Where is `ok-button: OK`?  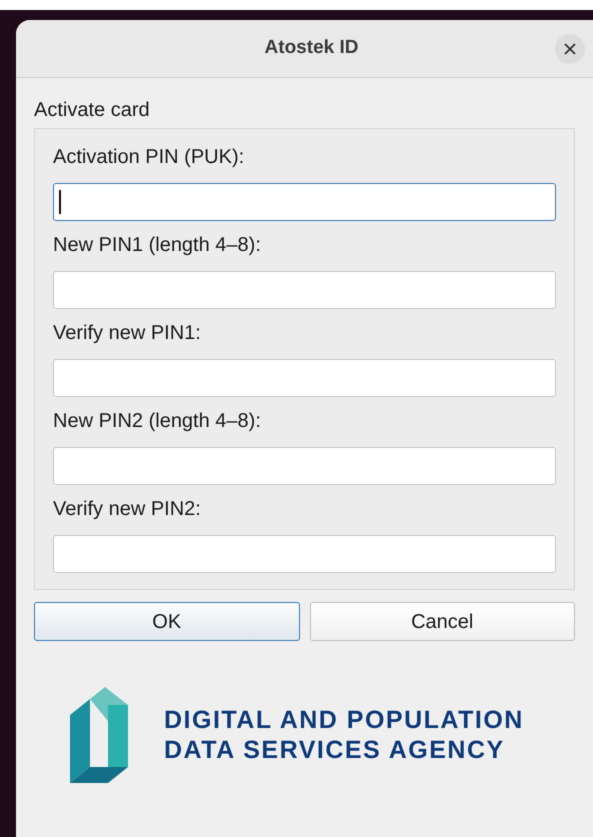 ok-button: OK is located at coordinates (167, 621).